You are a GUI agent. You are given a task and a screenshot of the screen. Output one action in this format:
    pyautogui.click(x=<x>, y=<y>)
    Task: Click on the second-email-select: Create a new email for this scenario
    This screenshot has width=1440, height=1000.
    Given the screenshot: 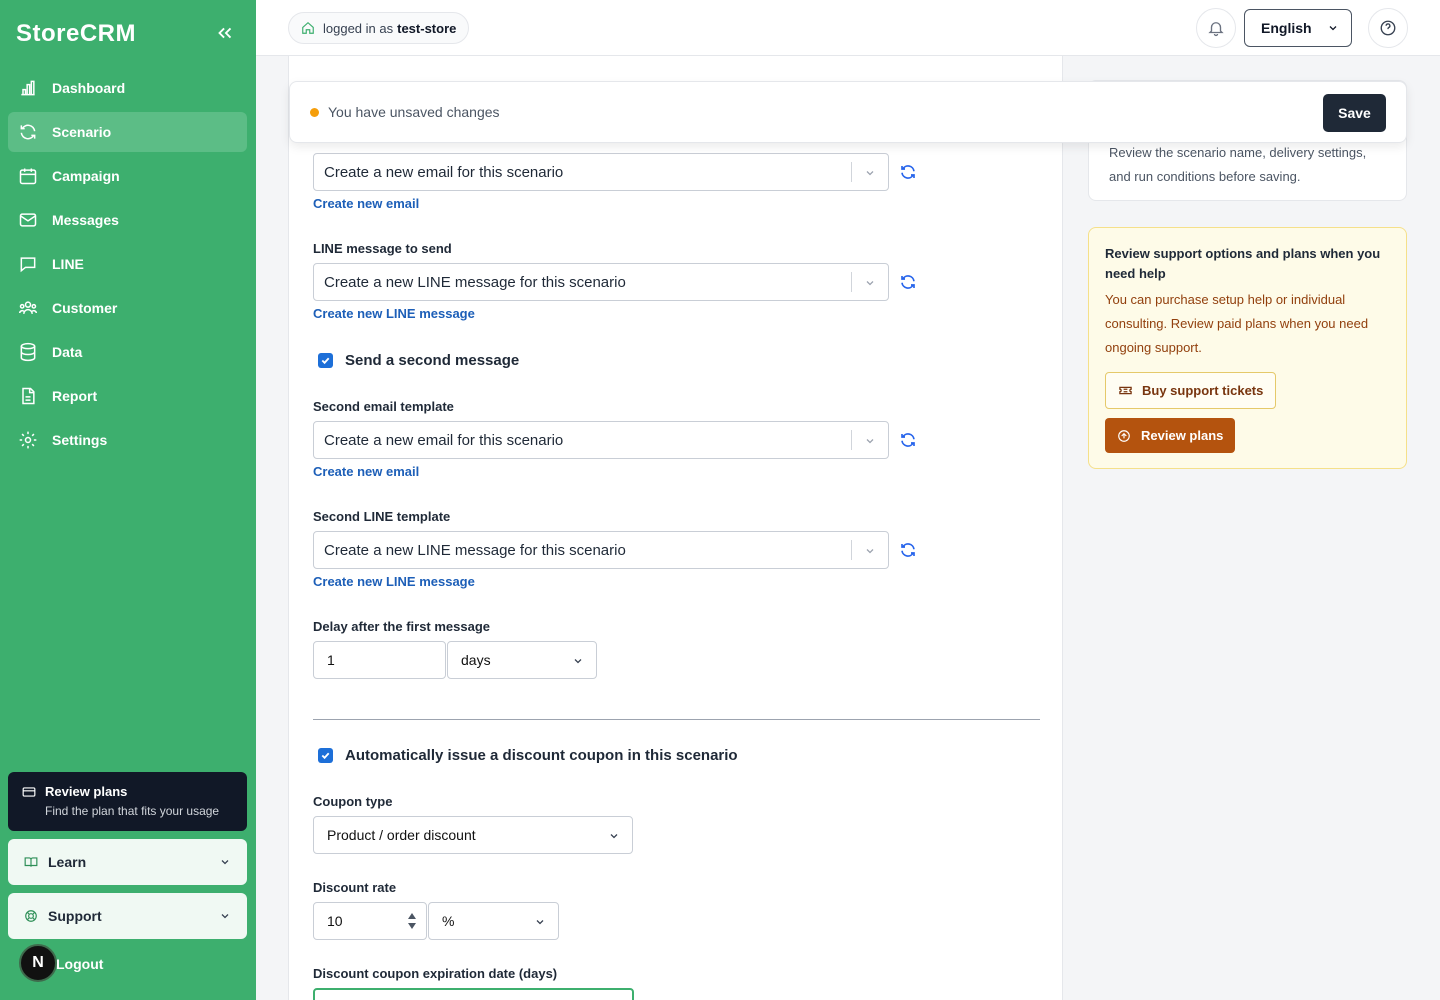 What is the action you would take?
    pyautogui.click(x=601, y=440)
    